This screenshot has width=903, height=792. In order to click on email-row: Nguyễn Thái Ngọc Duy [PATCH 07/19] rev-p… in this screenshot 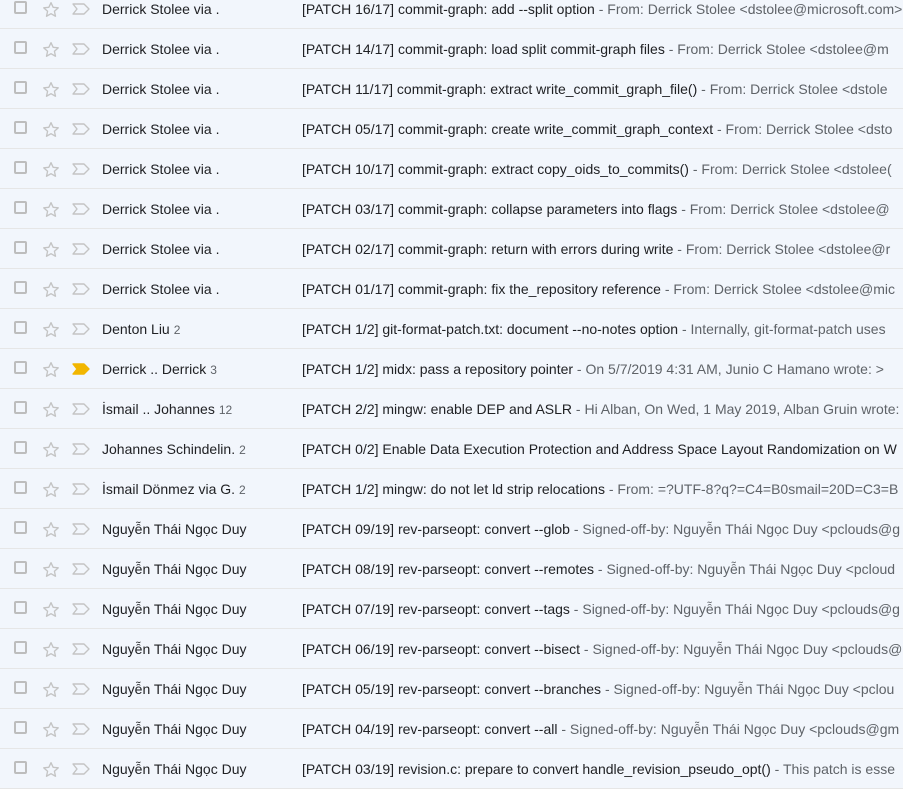, I will do `click(451, 609)`.